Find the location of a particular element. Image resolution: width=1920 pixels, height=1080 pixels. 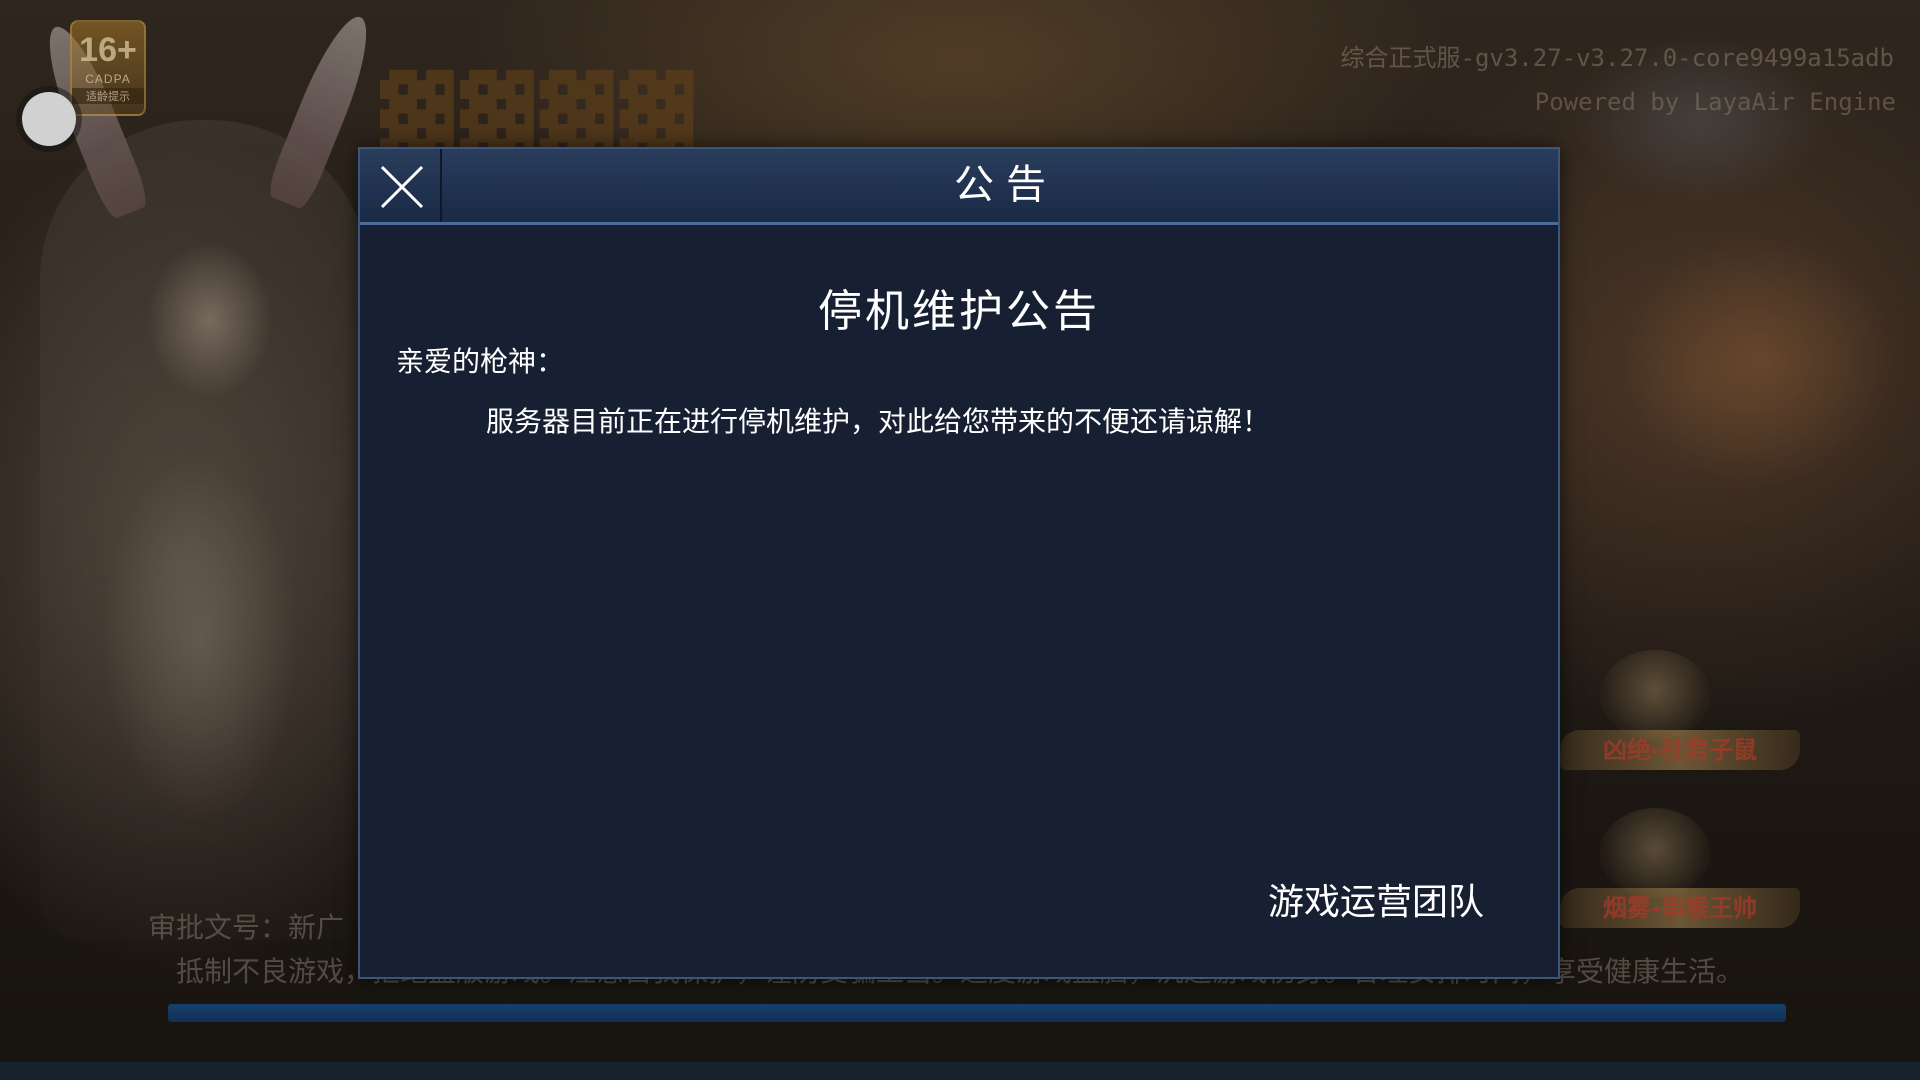

dialog-header: 公告 is located at coordinates (959, 187).